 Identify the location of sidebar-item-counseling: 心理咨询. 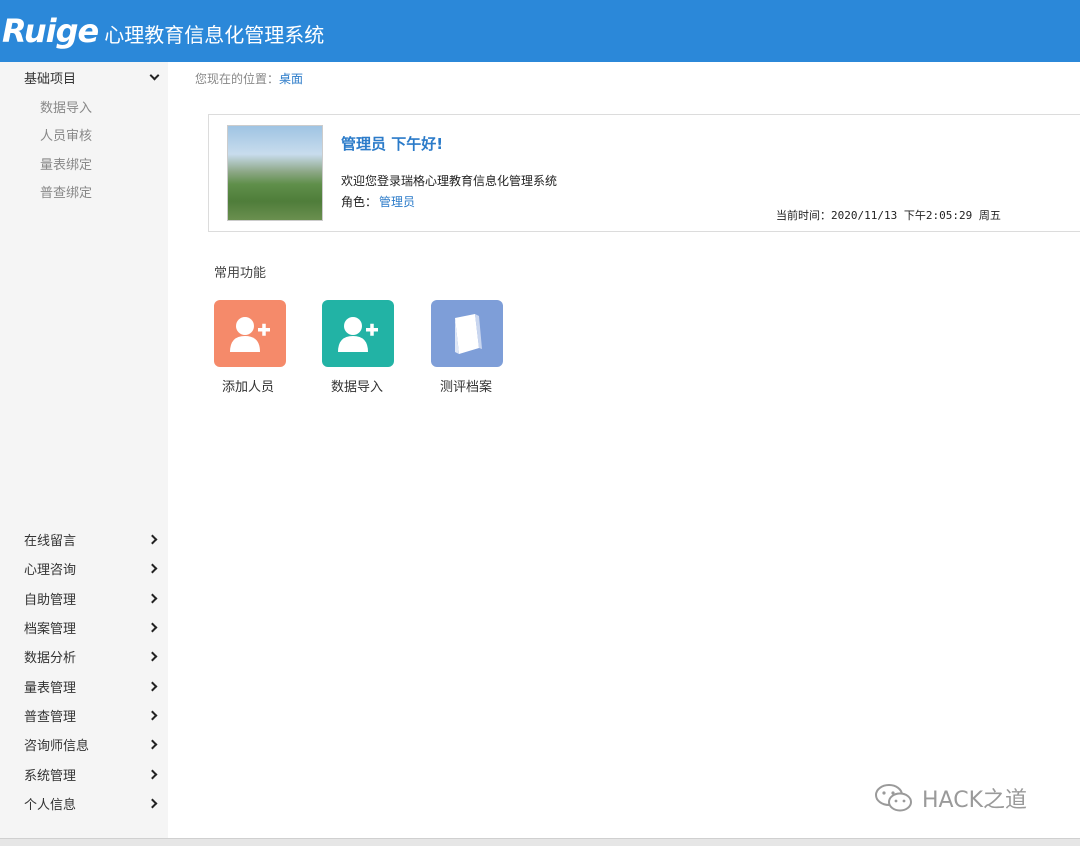
(84, 568).